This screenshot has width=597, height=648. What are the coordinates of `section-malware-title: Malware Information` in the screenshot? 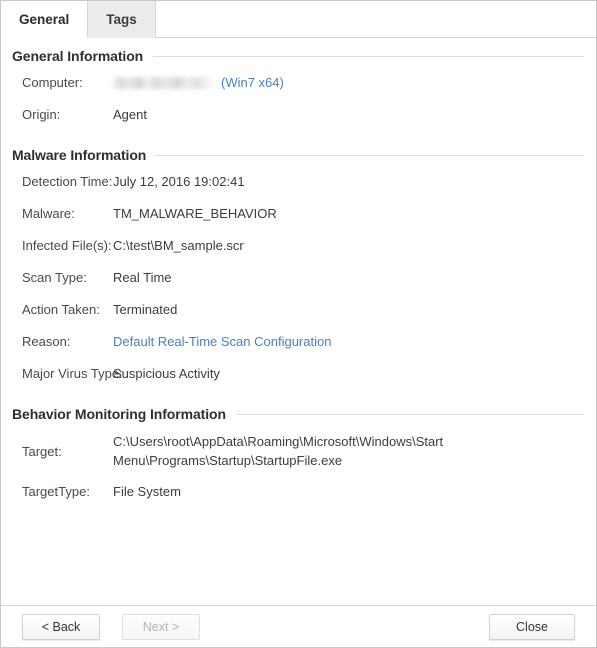 It's located at (79, 155).